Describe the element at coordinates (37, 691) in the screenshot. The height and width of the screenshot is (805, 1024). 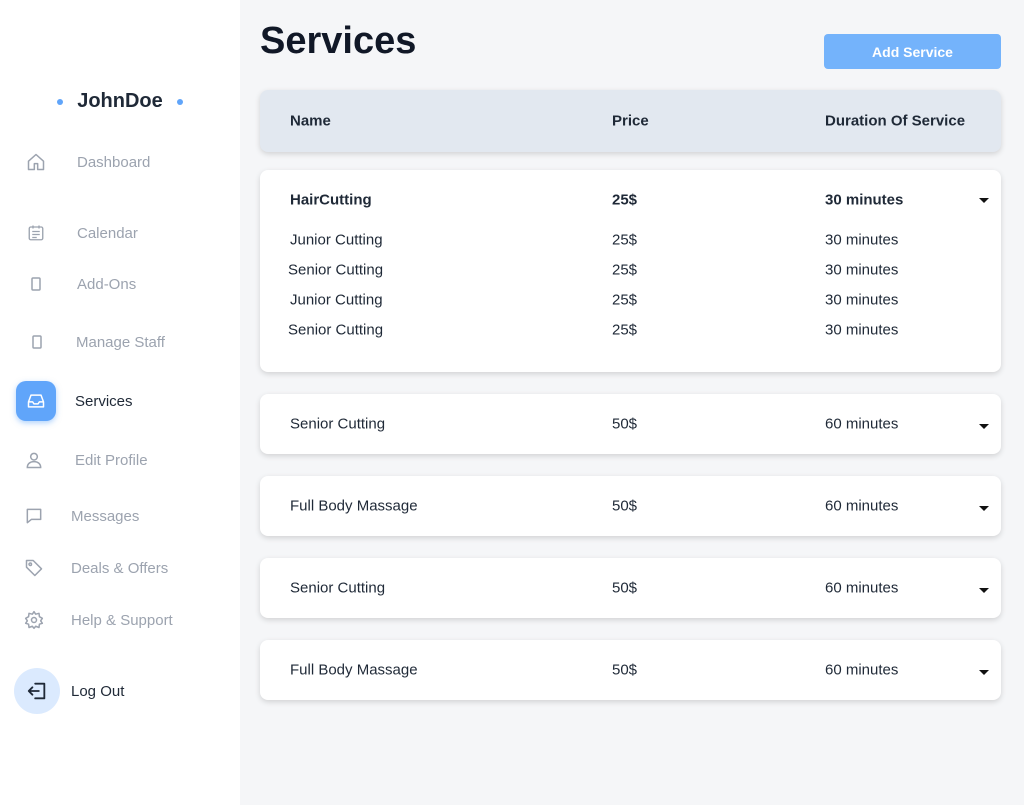
I see `logout-icon` at that location.